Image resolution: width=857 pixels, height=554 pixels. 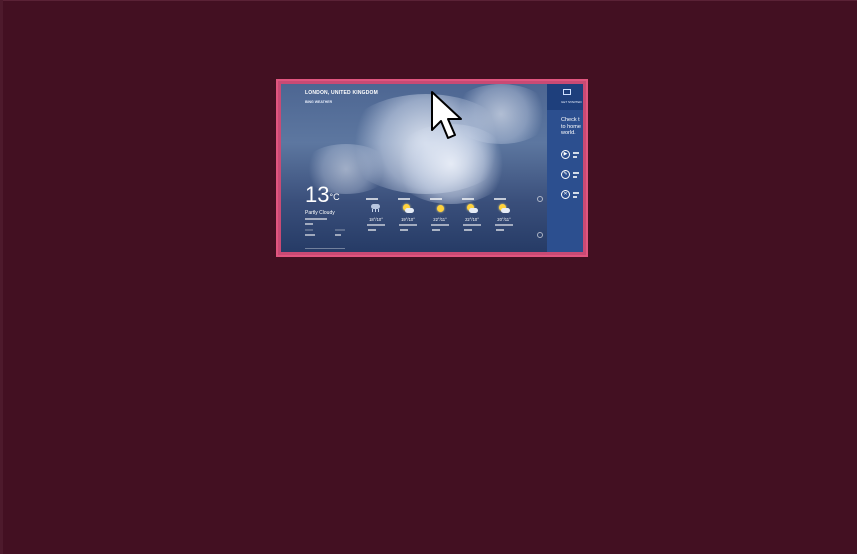 What do you see at coordinates (565, 168) in the screenshot?
I see `get-started-panel: GET STARTED Check t to home world. ▶ ✎ ✕` at bounding box center [565, 168].